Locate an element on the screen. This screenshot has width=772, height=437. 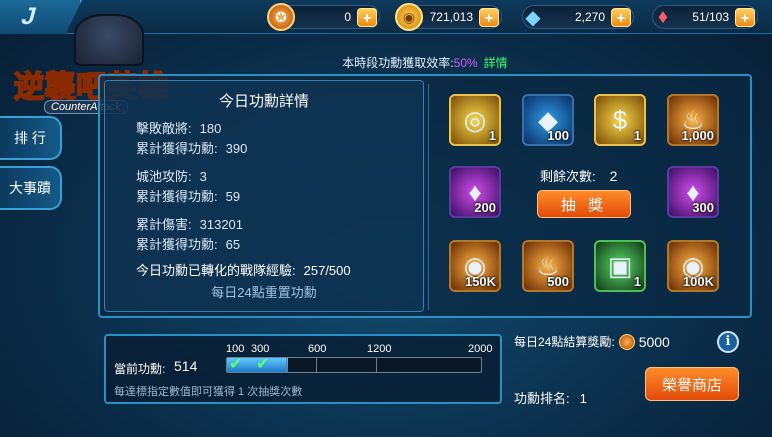
tab-ranking: 排 行 is located at coordinates (31, 138).